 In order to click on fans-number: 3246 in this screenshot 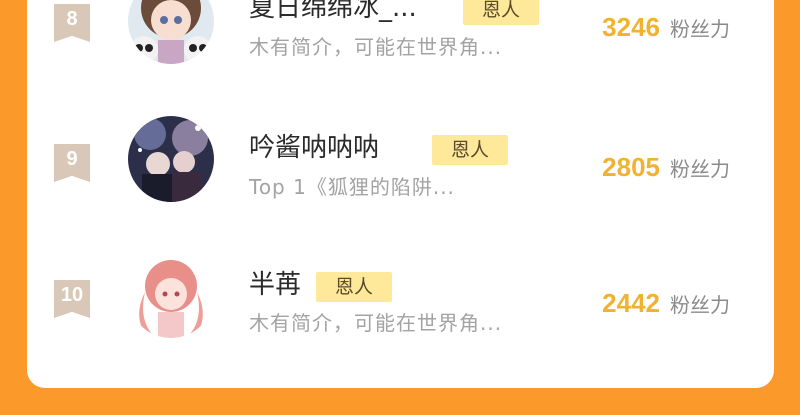, I will do `click(631, 27)`.